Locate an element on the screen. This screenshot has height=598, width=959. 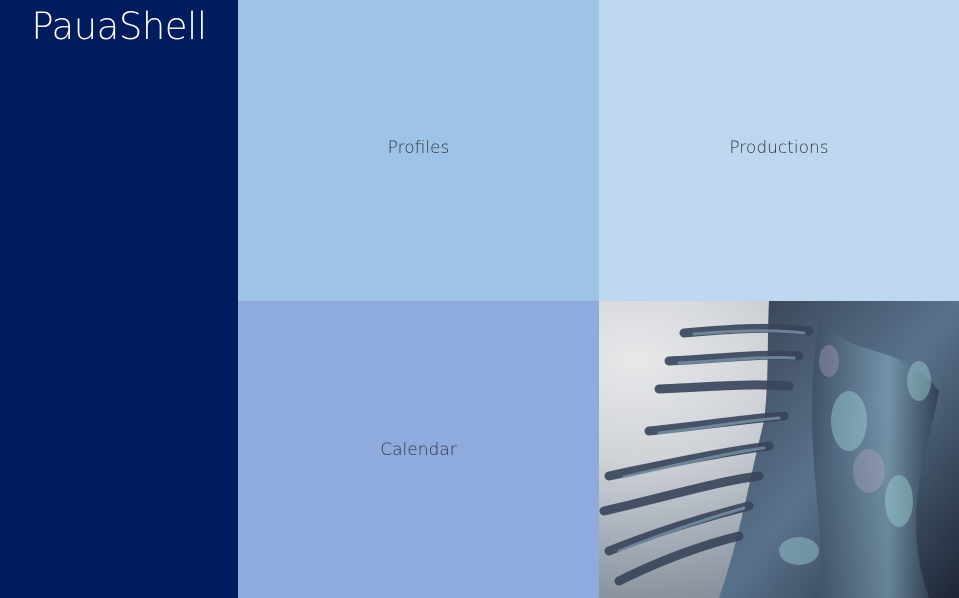
tile-profiles-label: Profiles is located at coordinates (418, 147).